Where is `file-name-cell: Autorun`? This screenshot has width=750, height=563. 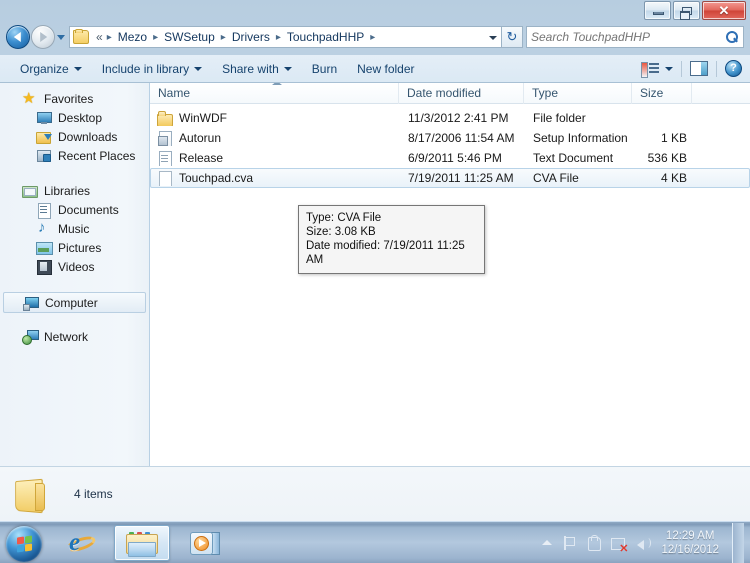
file-name-cell: Autorun is located at coordinates (275, 138).